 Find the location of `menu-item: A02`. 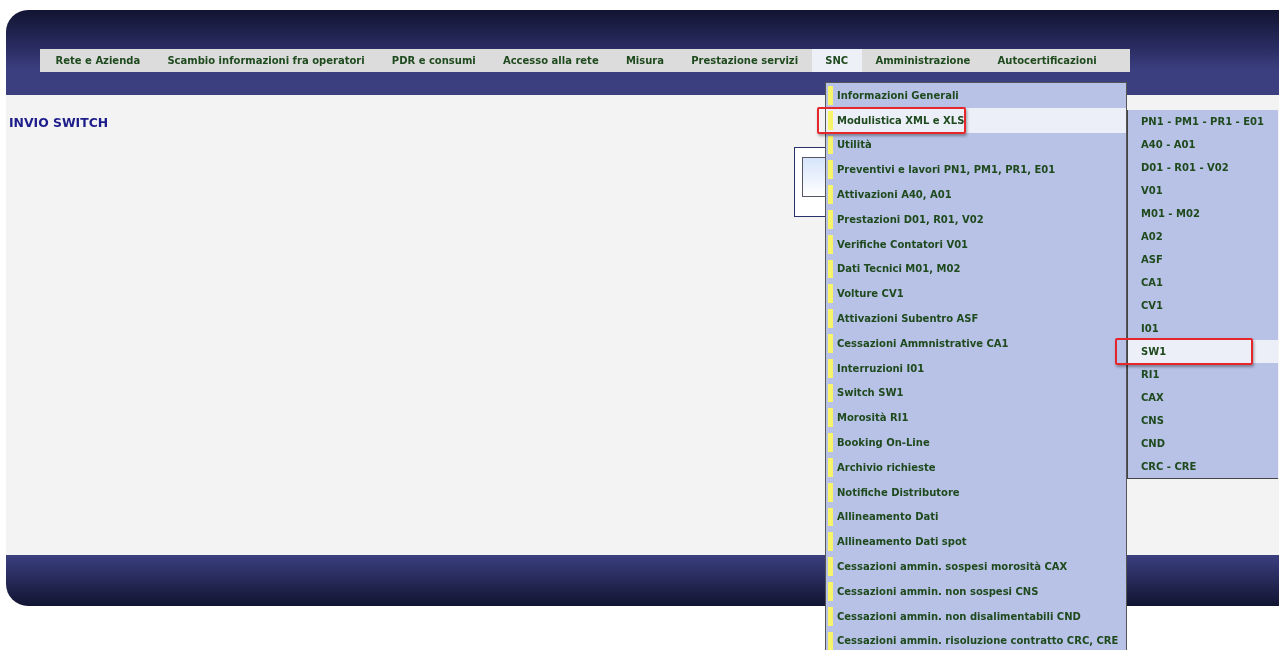

menu-item: A02 is located at coordinates (1203, 236).